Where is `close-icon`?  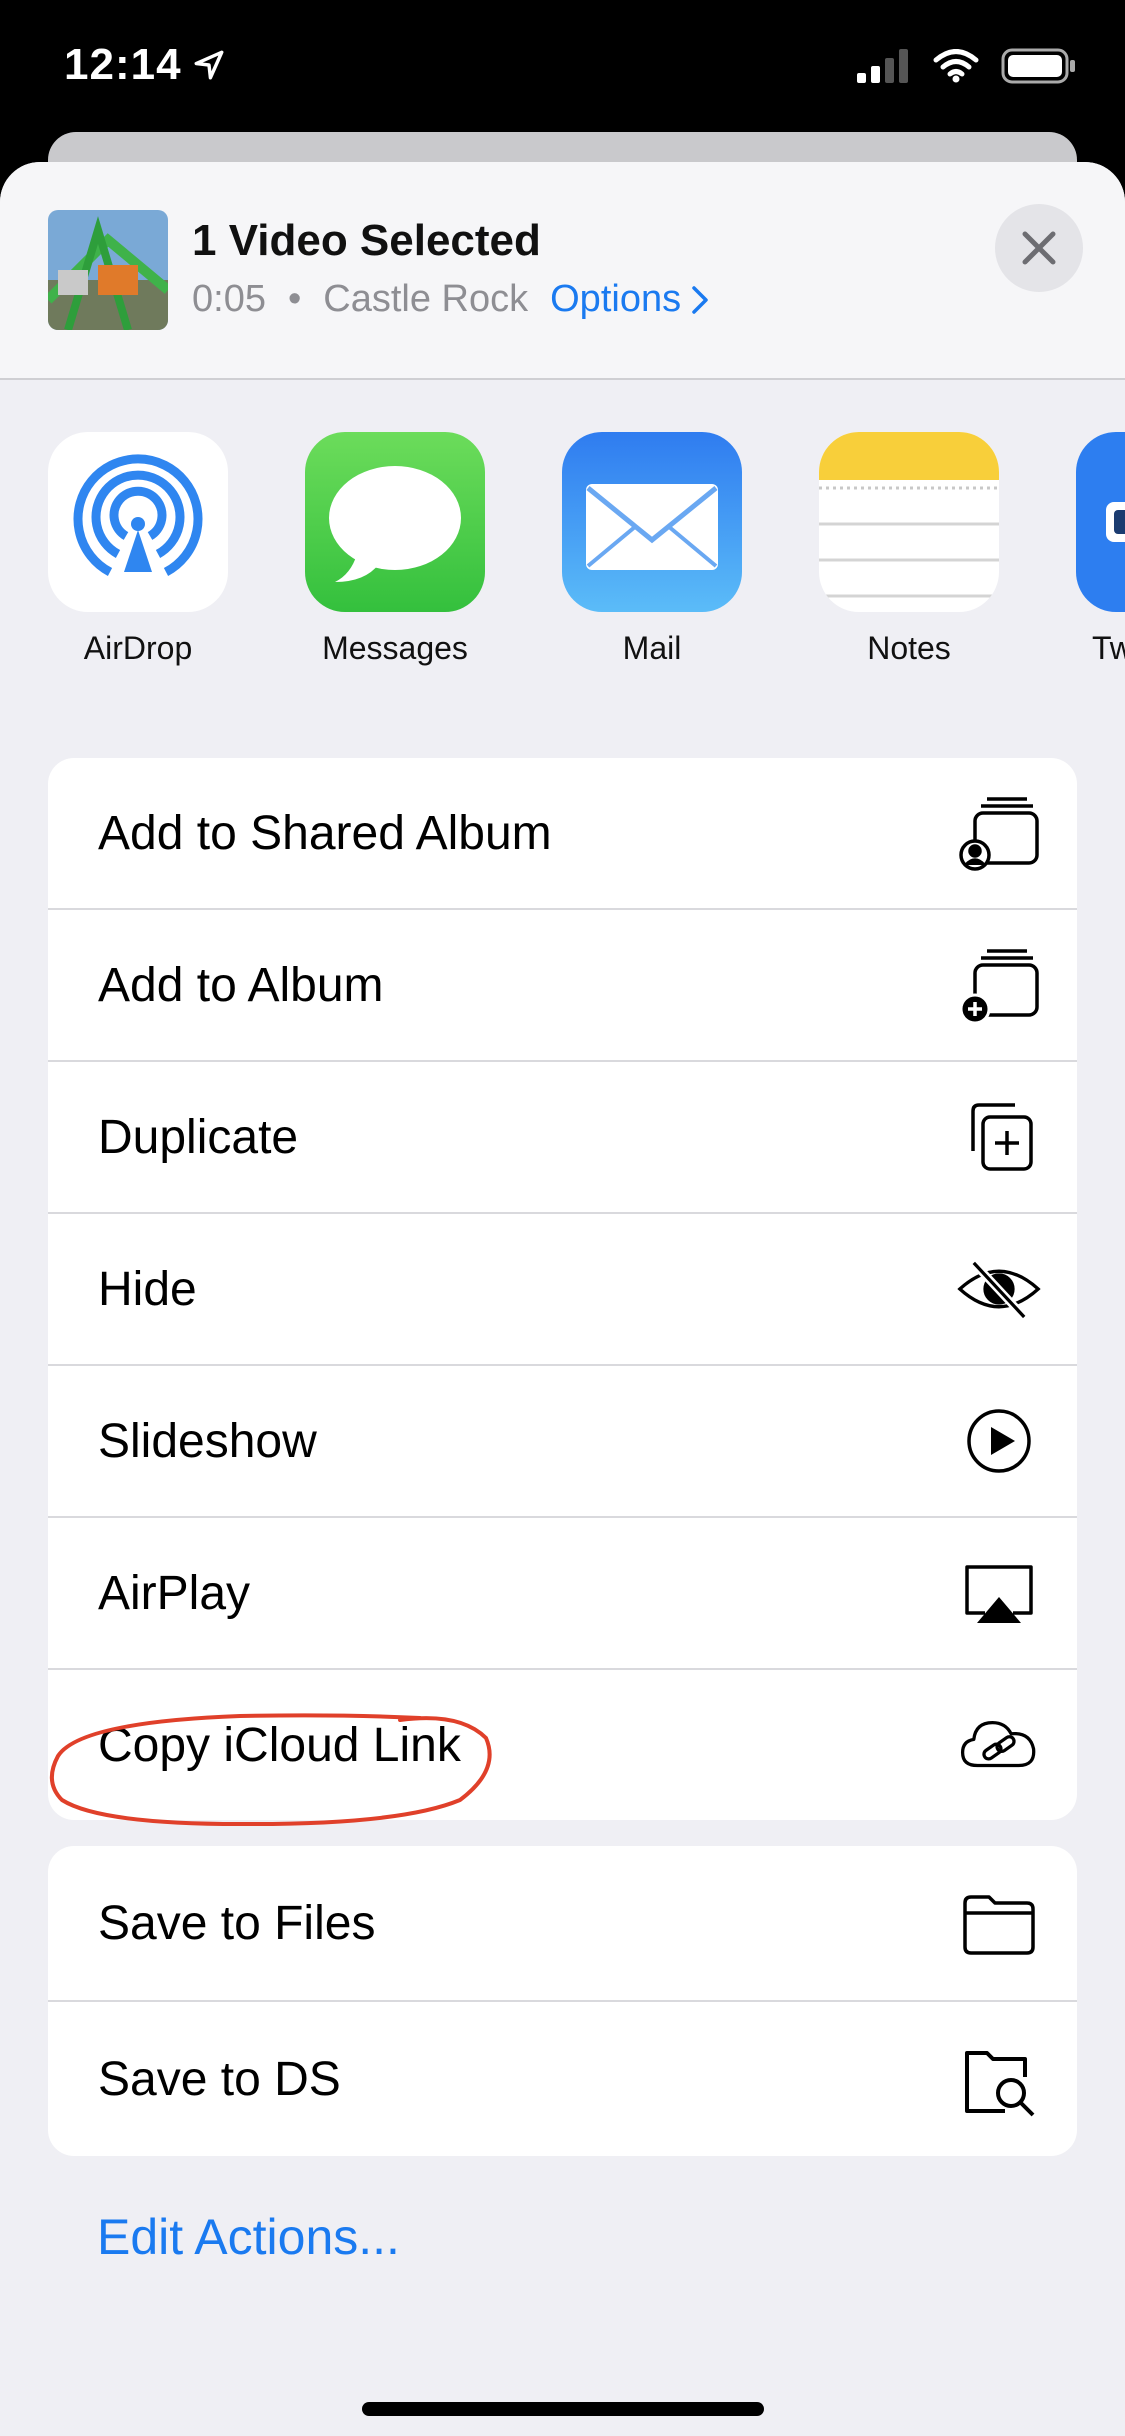 close-icon is located at coordinates (1039, 248).